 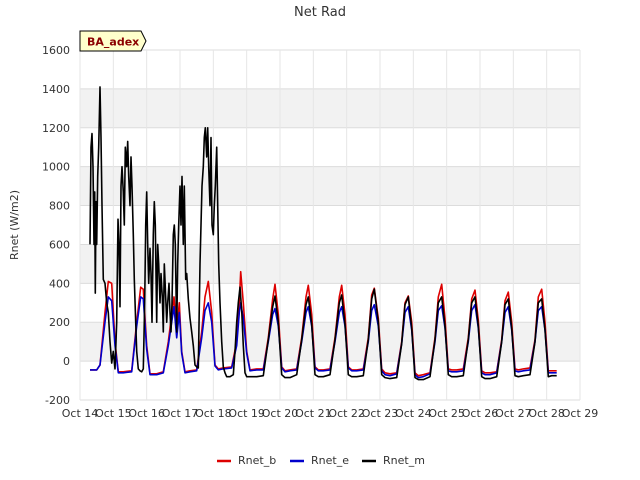 What do you see at coordinates (257, 460) in the screenshot?
I see `legend-label-rnet-b: Rnet_b` at bounding box center [257, 460].